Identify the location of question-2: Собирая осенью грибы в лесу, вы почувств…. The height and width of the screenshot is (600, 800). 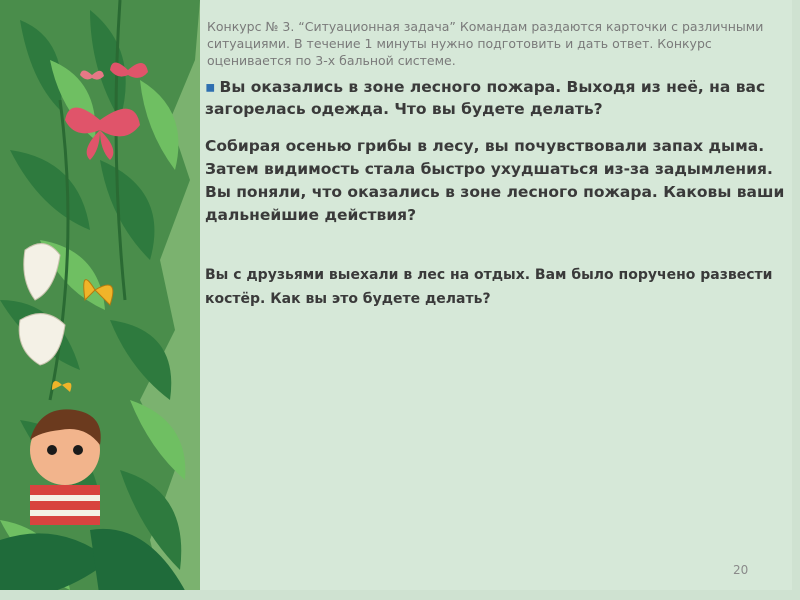
(495, 180).